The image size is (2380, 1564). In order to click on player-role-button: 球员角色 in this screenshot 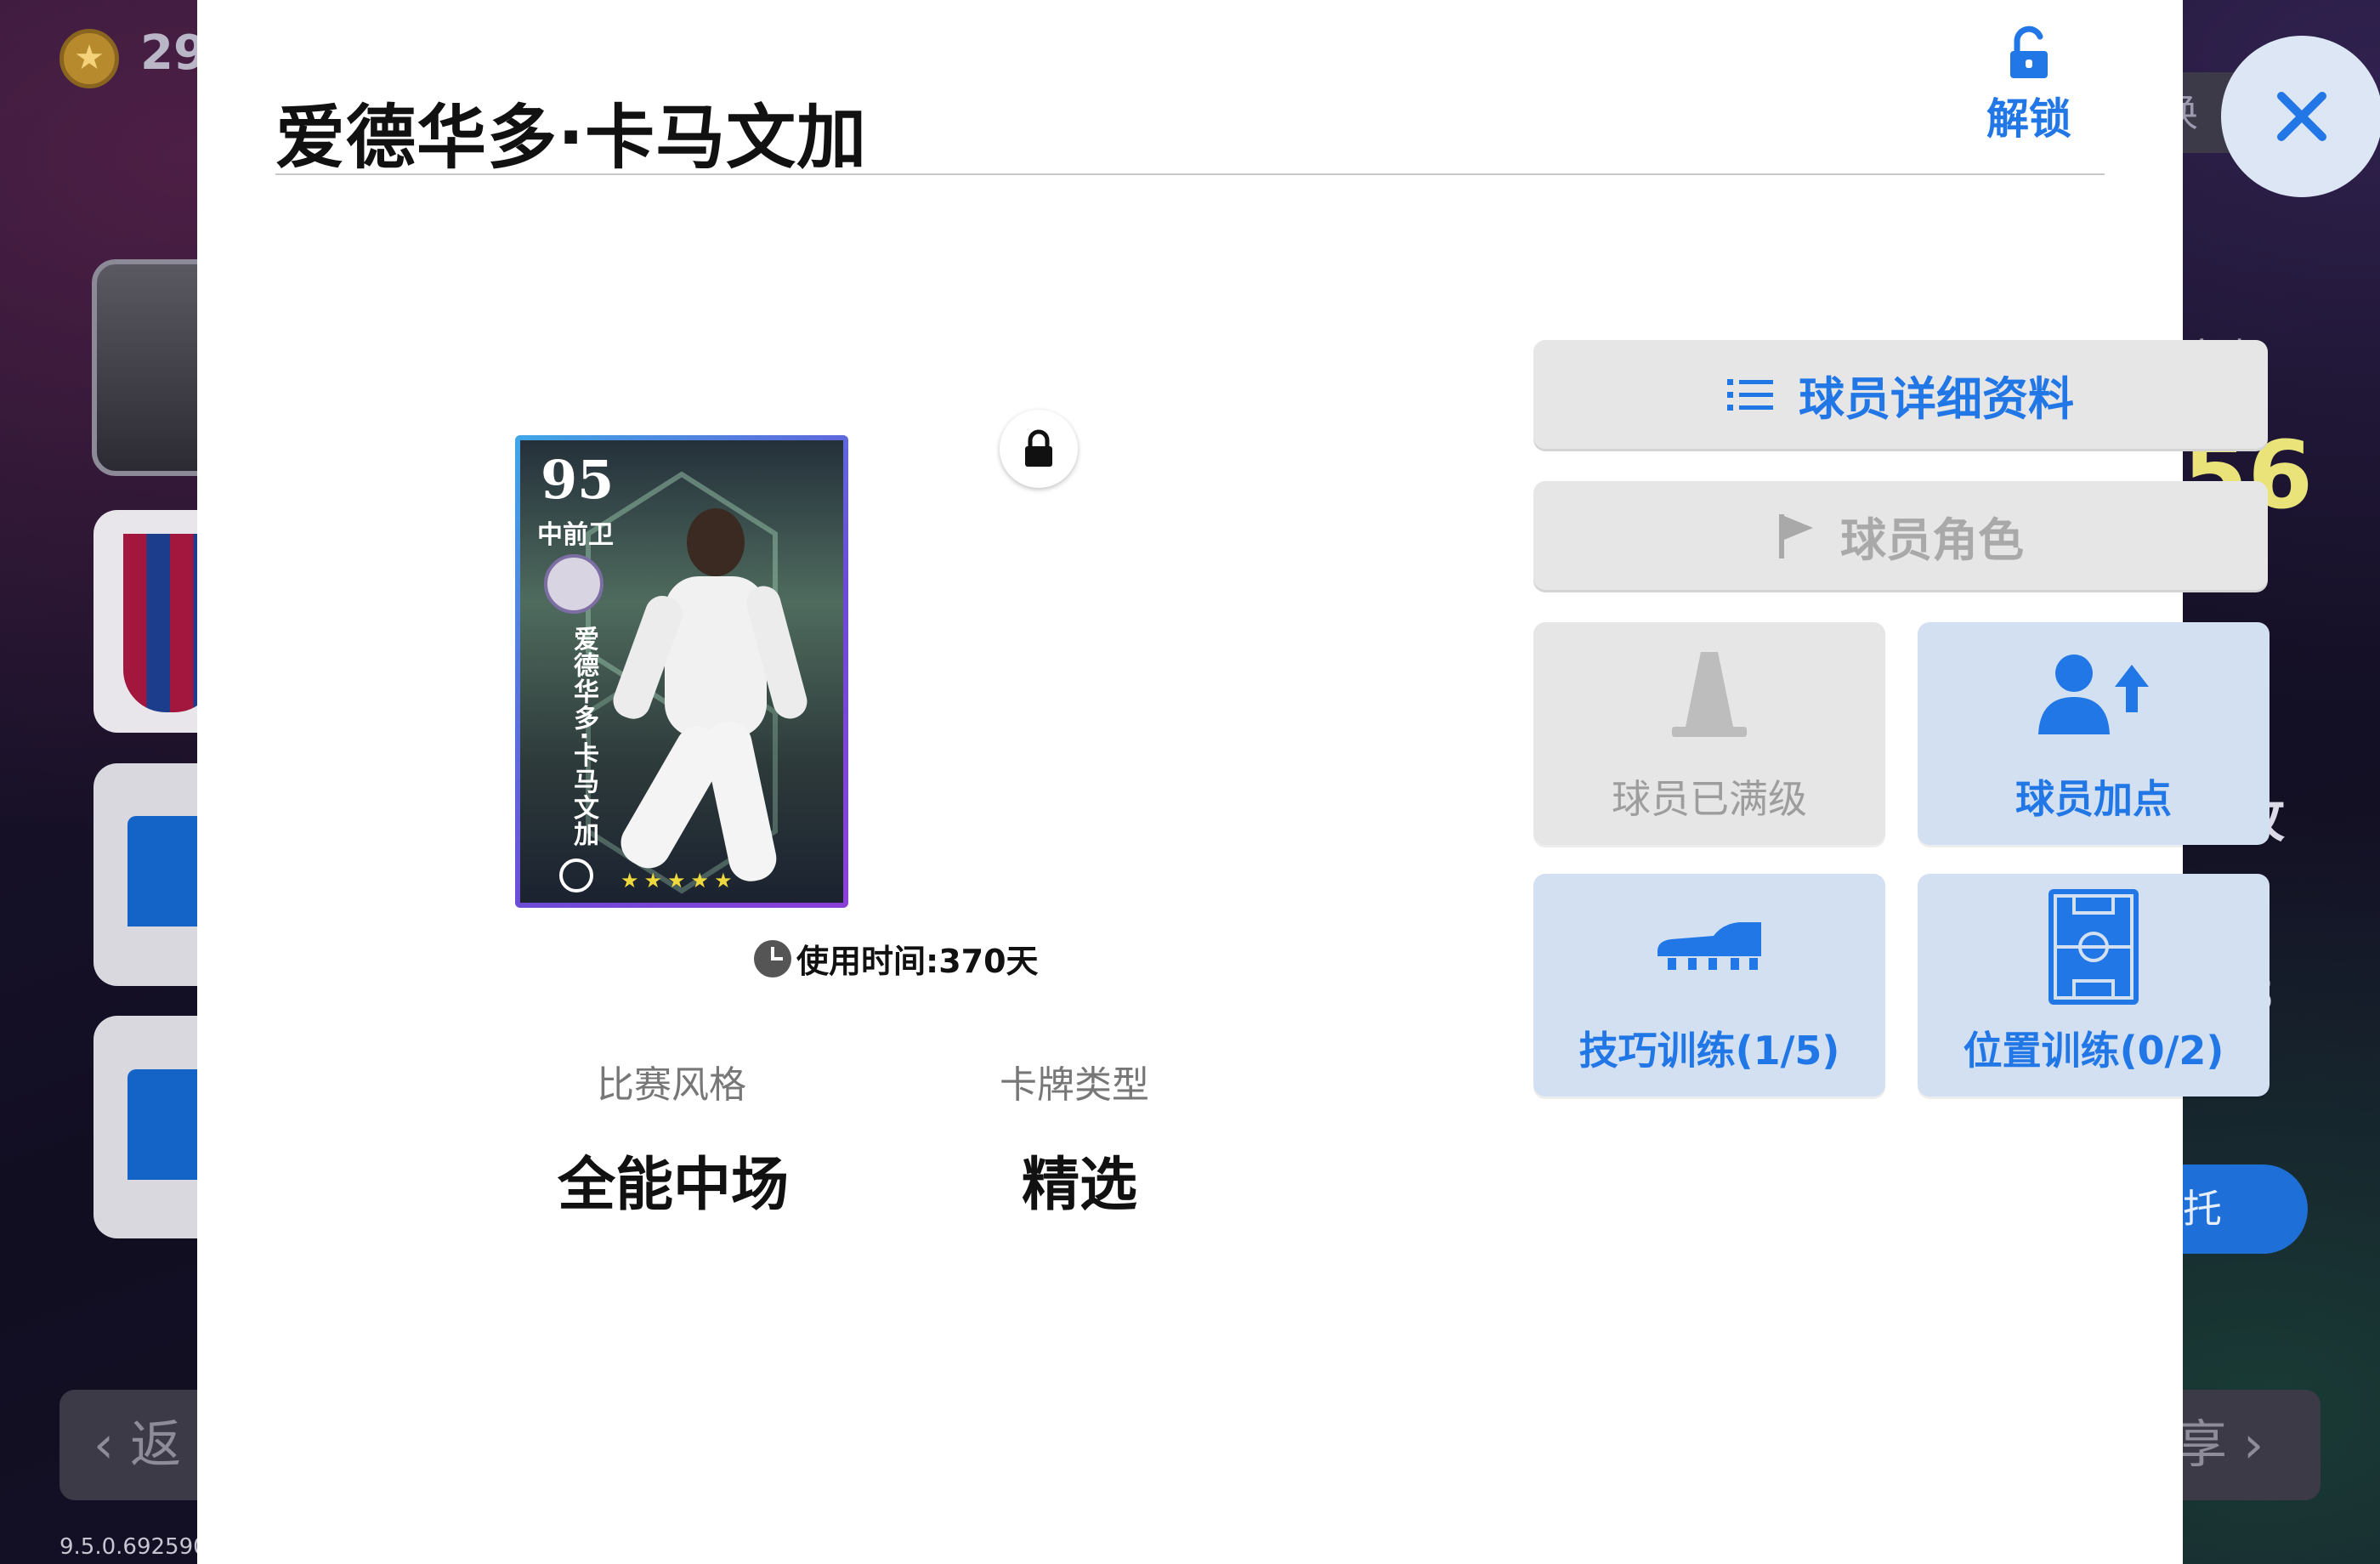, I will do `click(1900, 535)`.